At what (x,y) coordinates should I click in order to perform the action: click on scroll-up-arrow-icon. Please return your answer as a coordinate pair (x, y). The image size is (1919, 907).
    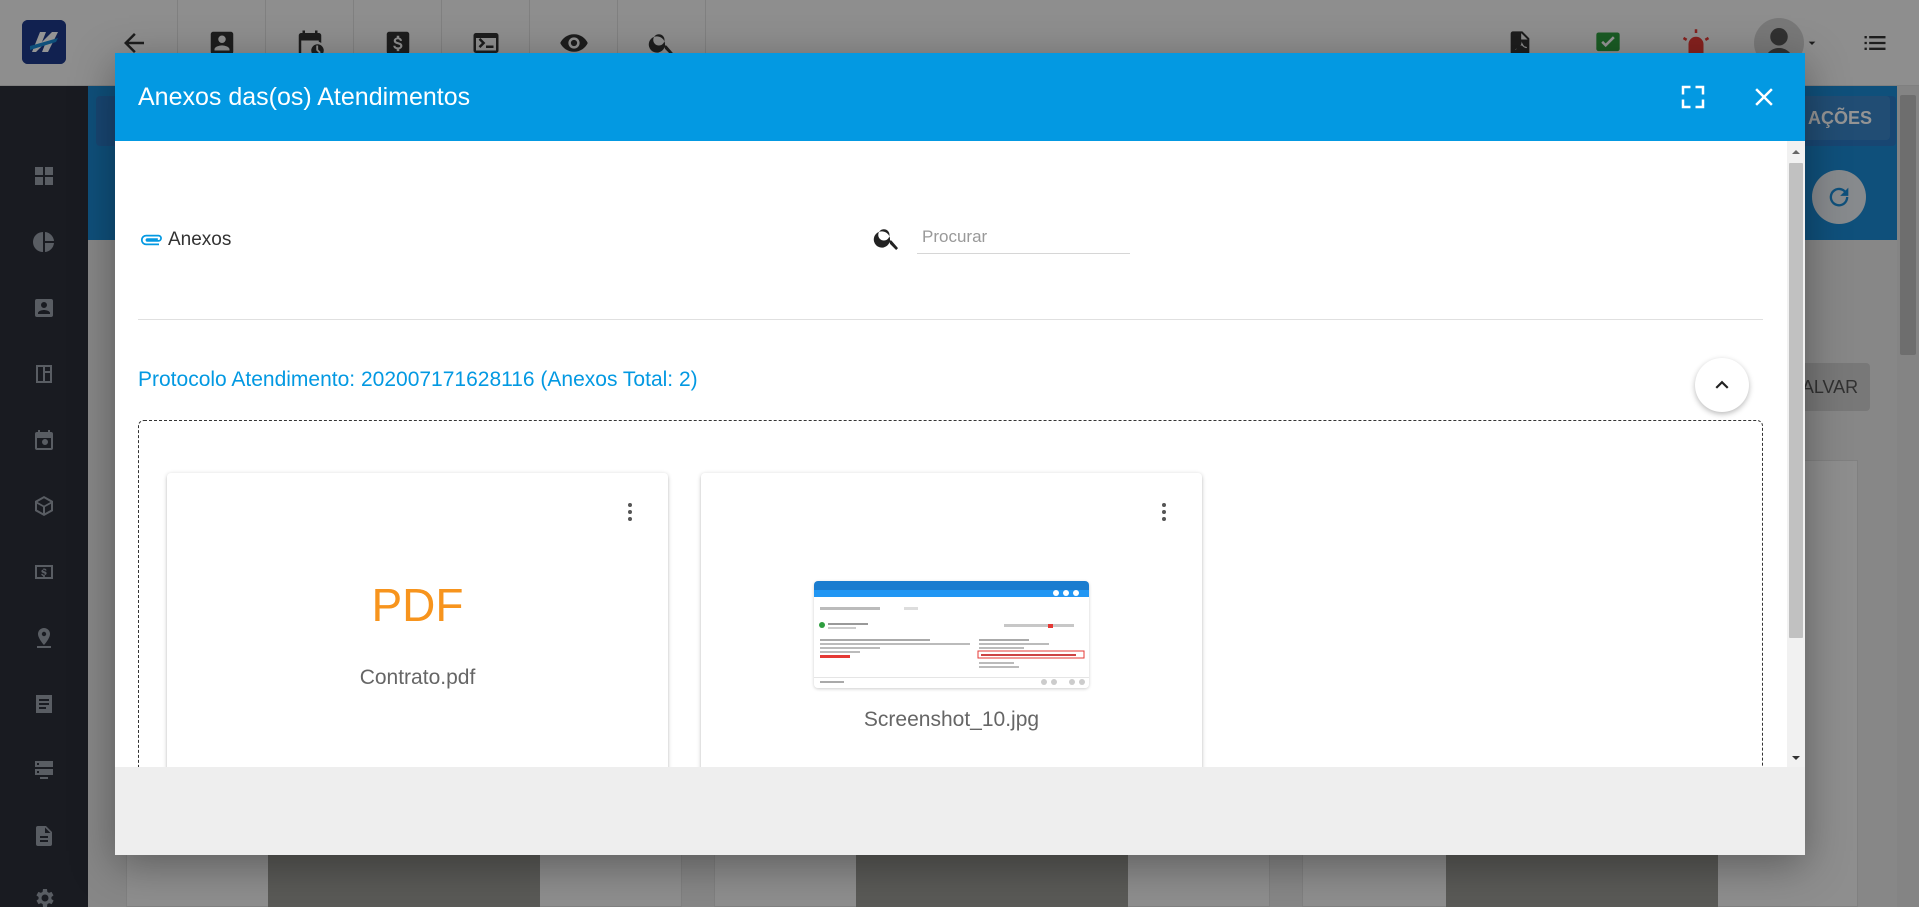
    Looking at the image, I should click on (1796, 152).